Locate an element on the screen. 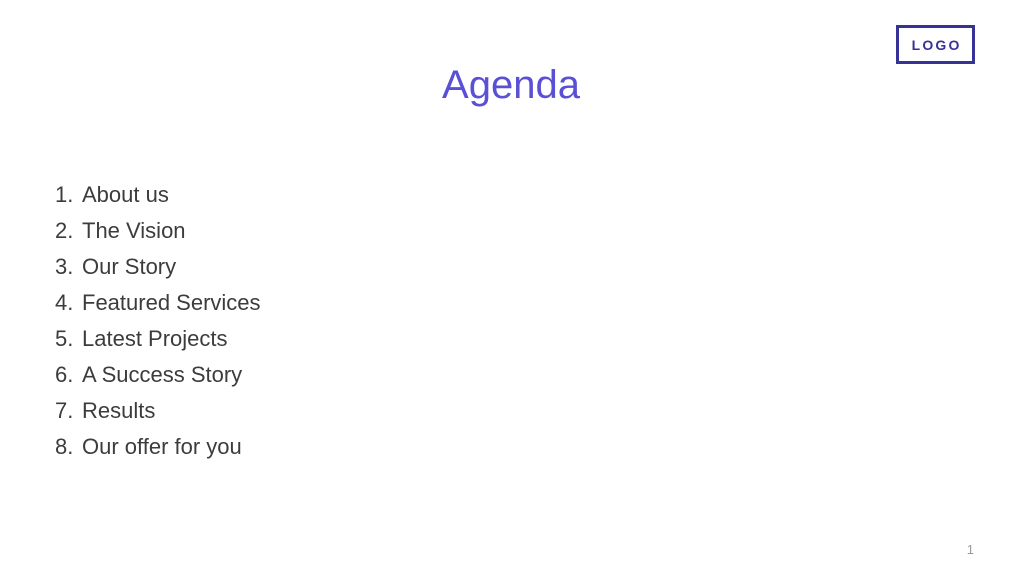 The image size is (1022, 575). list-item-number: 5. is located at coordinates (64, 338).